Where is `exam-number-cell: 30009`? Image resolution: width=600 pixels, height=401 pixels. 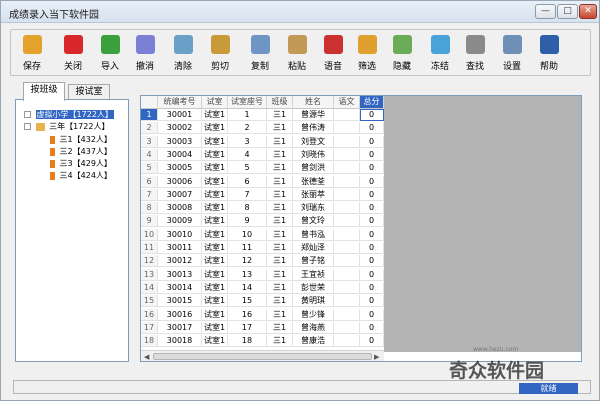 exam-number-cell: 30009 is located at coordinates (180, 221).